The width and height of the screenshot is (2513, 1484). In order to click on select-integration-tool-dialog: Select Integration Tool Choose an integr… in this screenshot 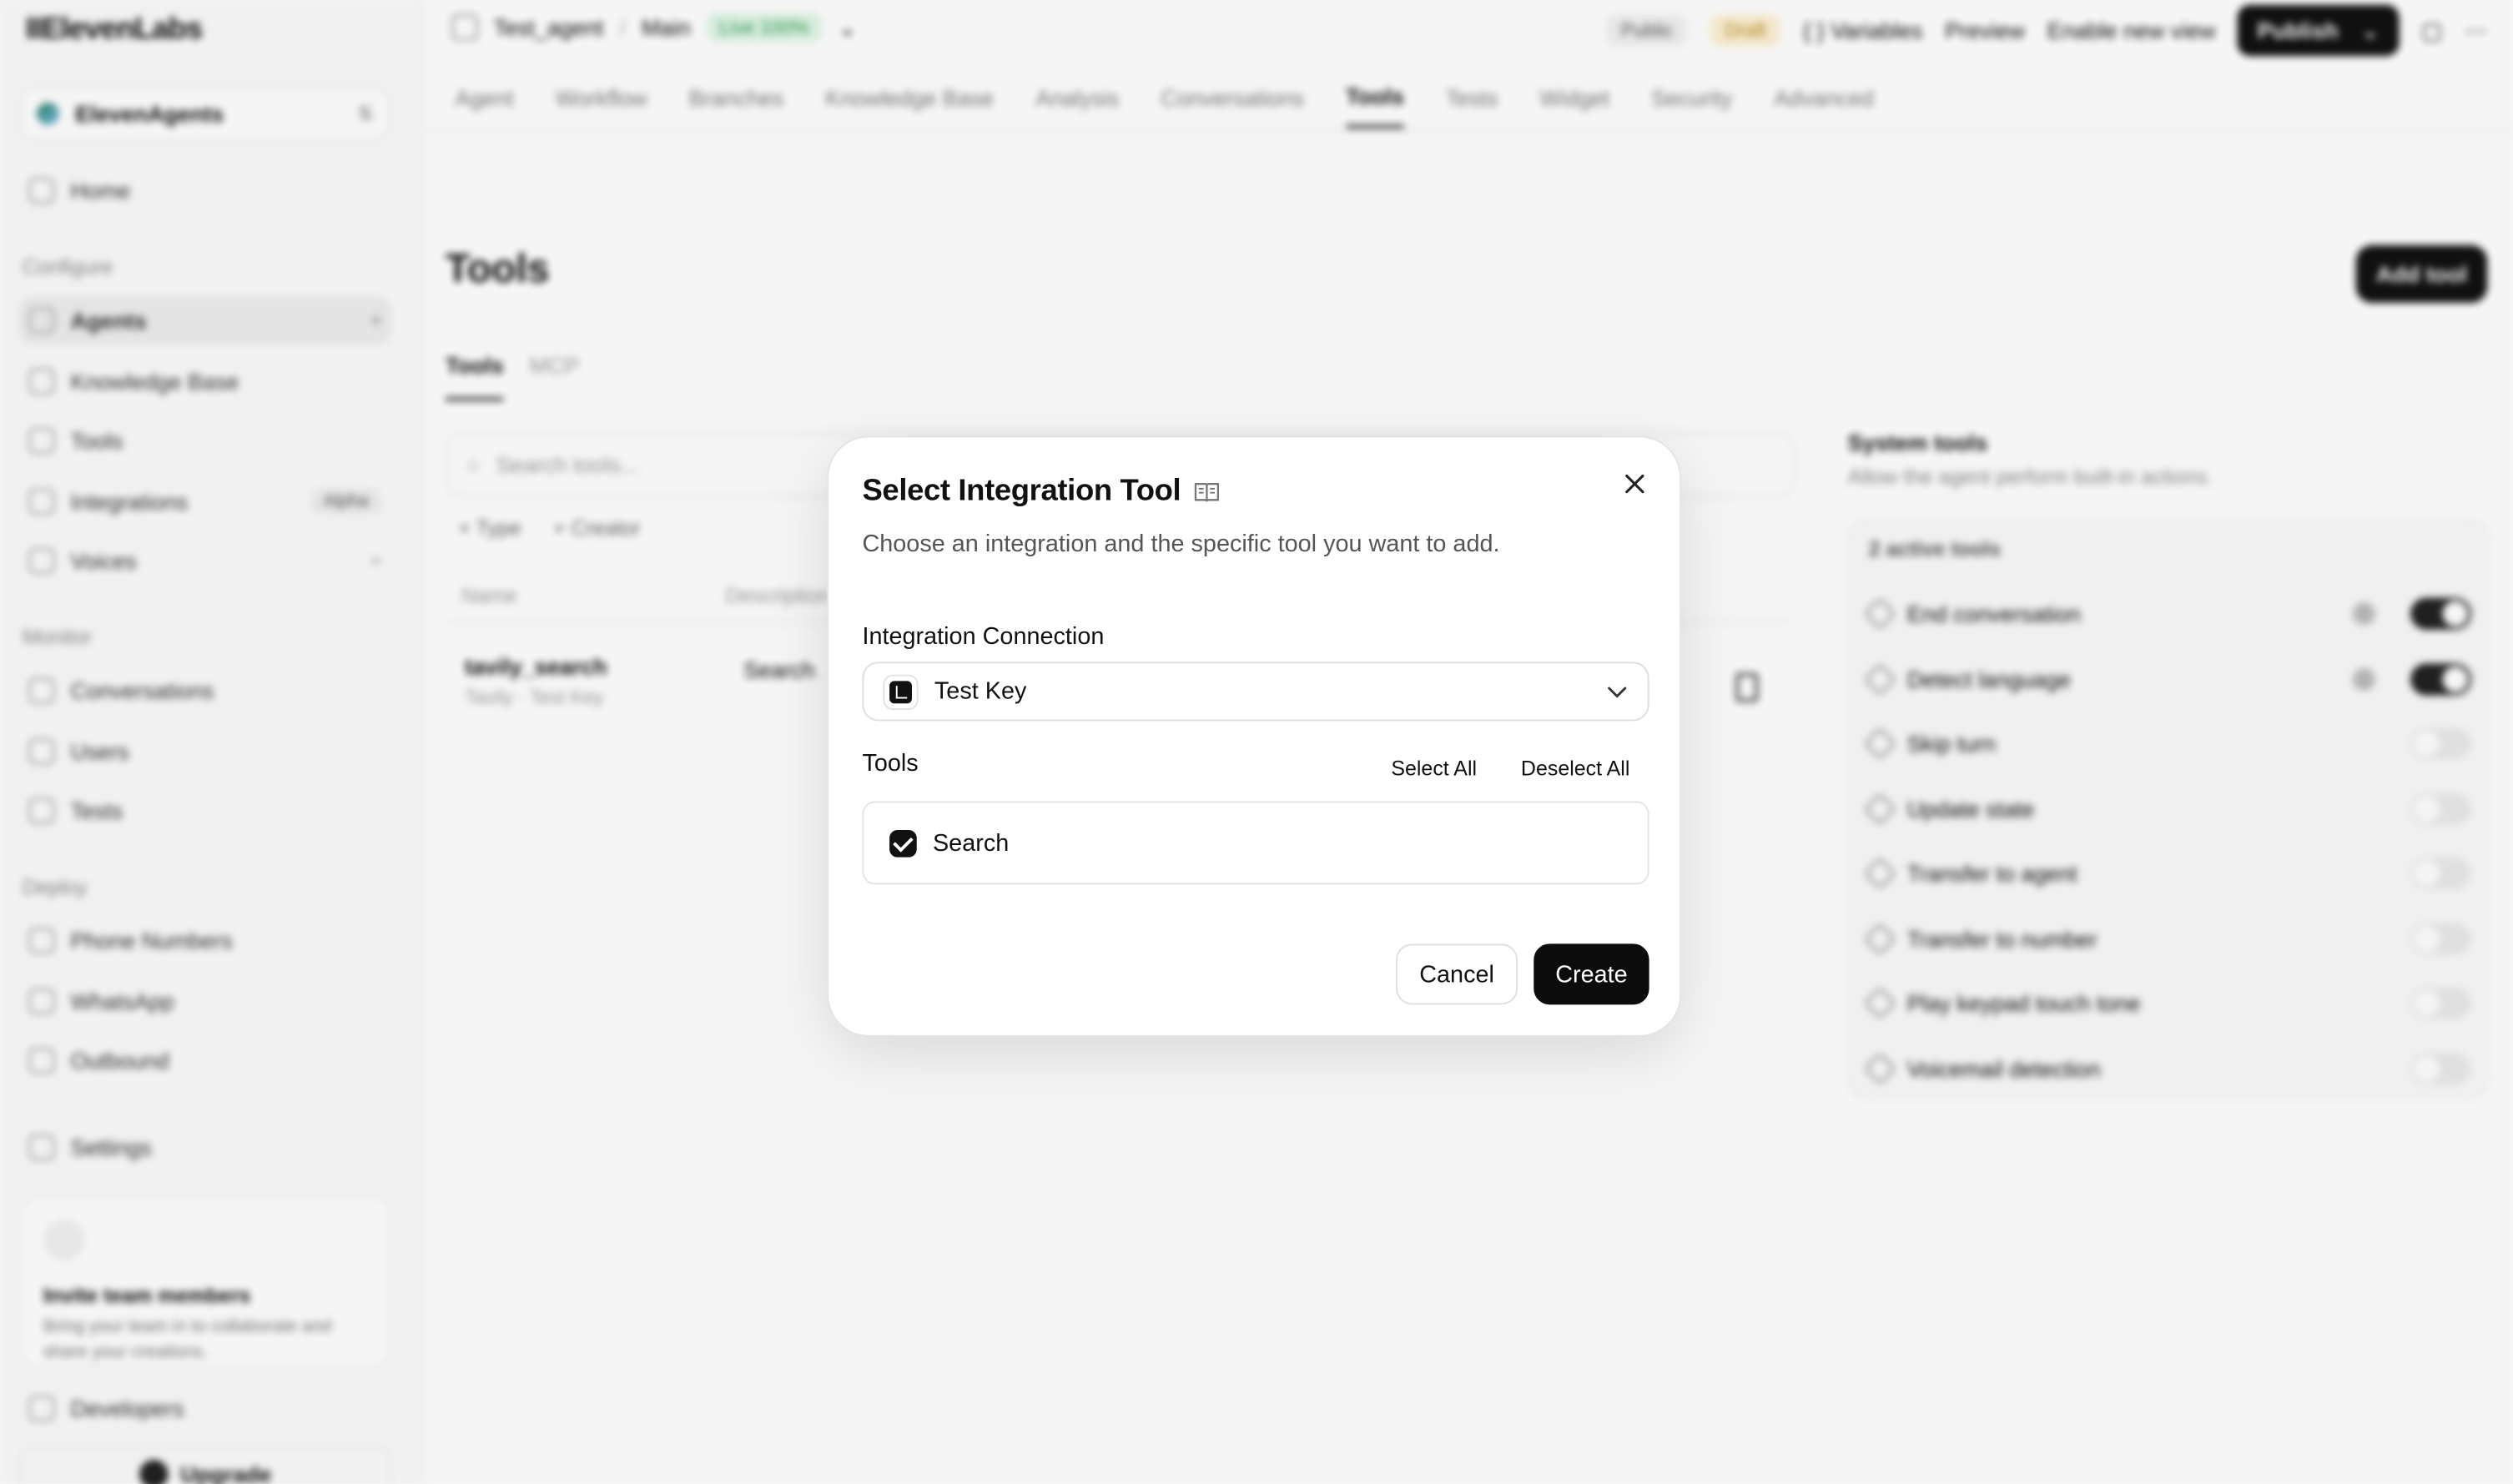, I will do `click(1254, 736)`.